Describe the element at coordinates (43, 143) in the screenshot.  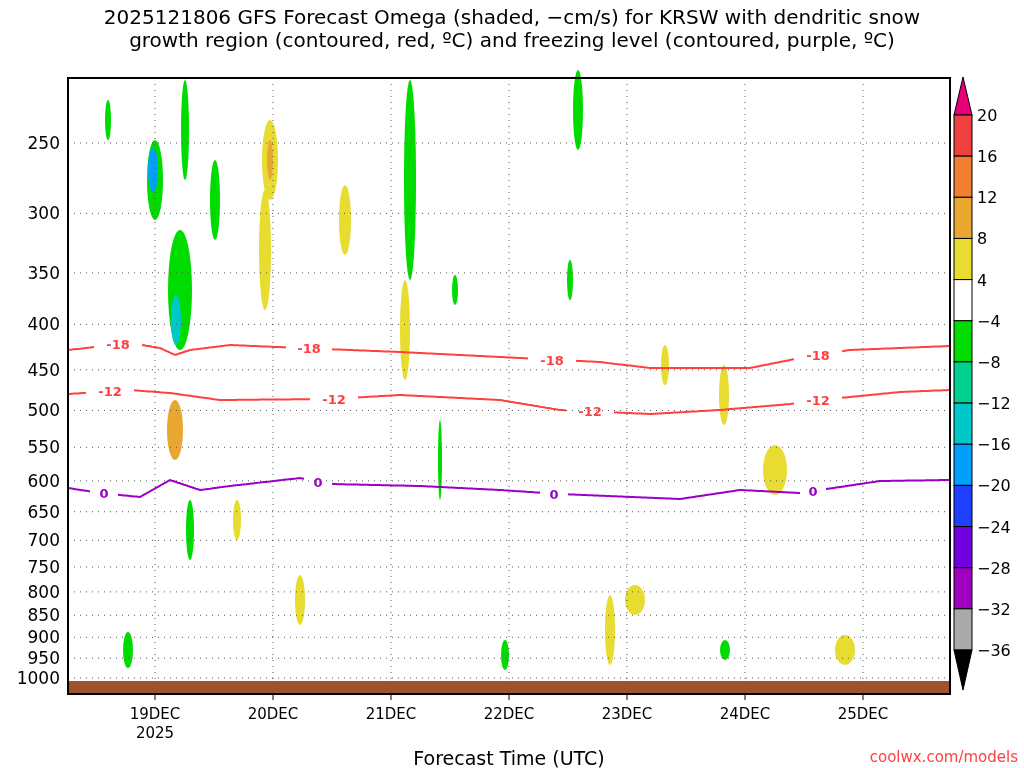
I see `pressure-tick-label: 250` at that location.